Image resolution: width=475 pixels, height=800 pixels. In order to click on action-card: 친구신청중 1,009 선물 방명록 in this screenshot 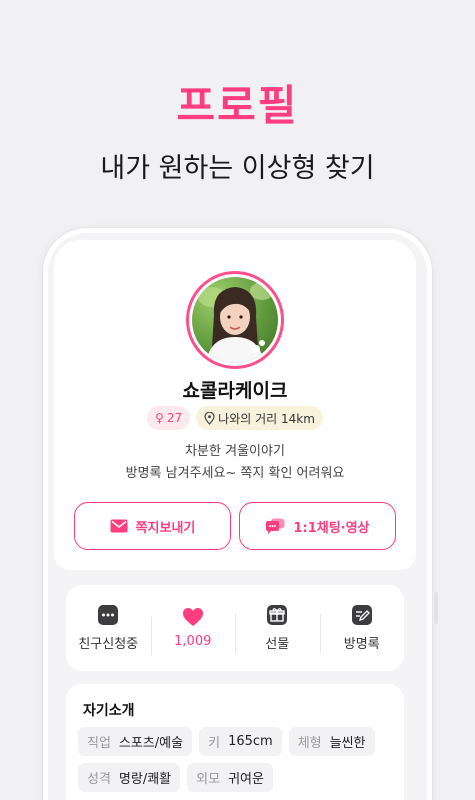, I will do `click(235, 628)`.